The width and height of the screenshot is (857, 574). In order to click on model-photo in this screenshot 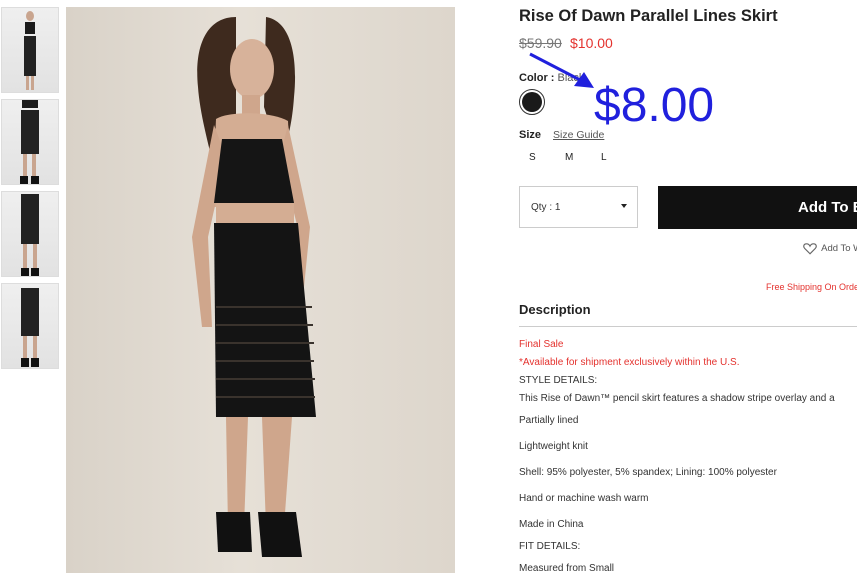, I will do `click(254, 287)`.